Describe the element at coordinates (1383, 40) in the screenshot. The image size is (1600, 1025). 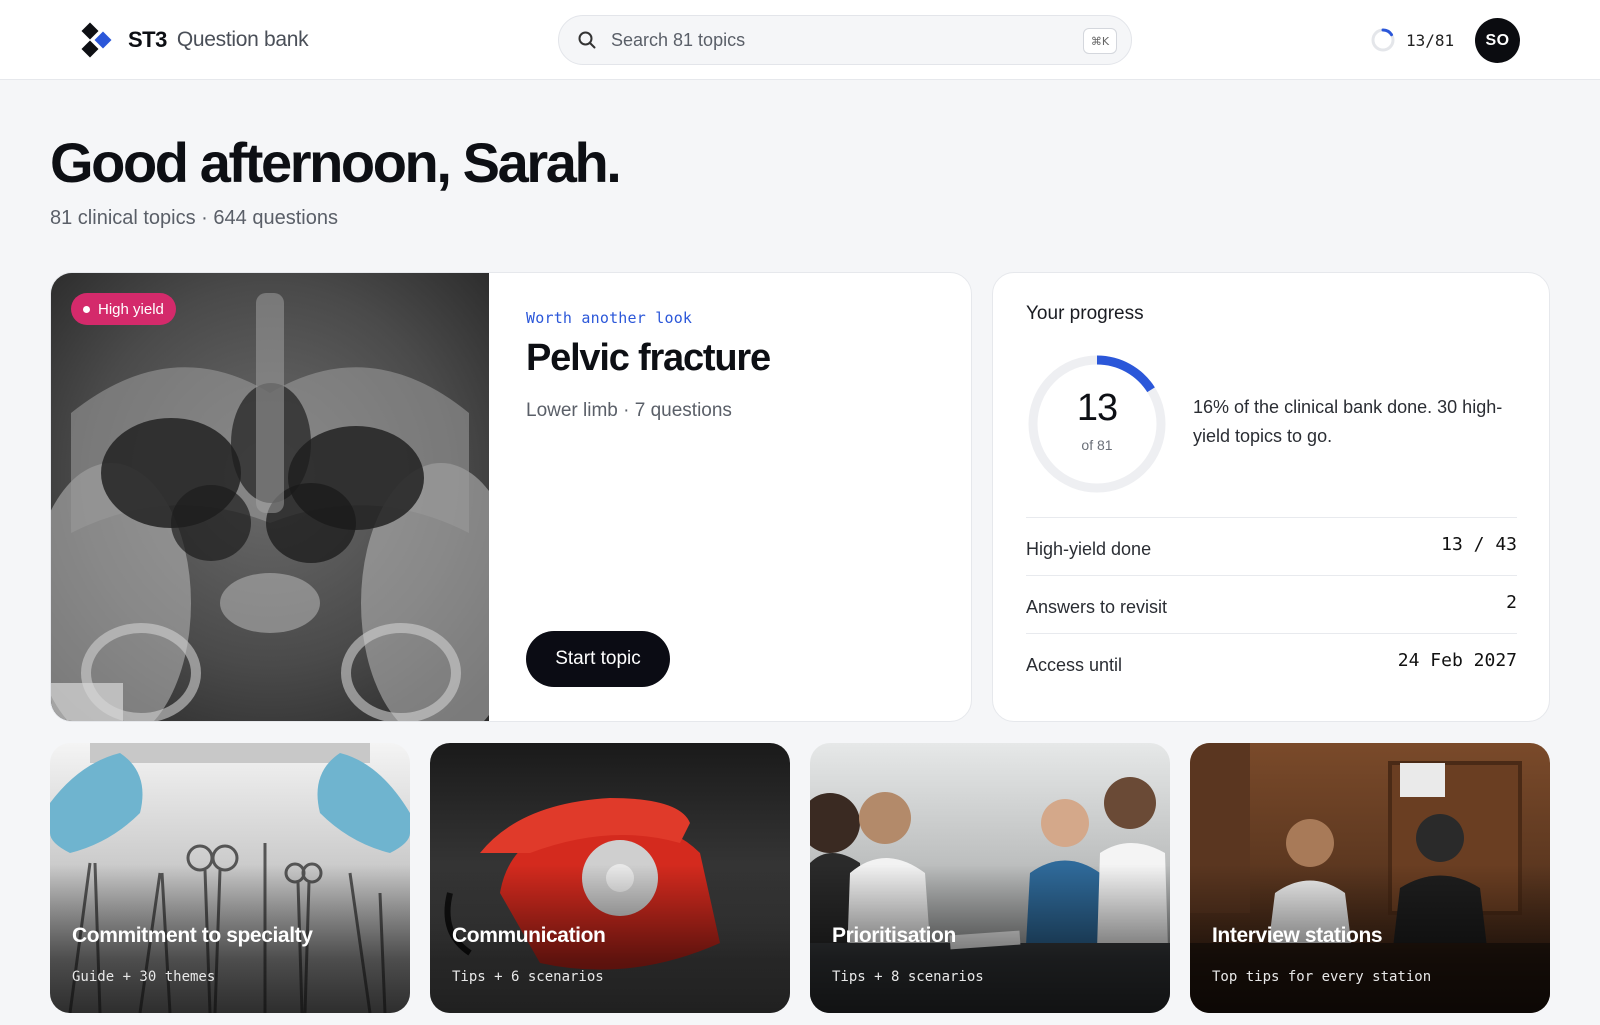
I see `progress-ring-icon` at that location.